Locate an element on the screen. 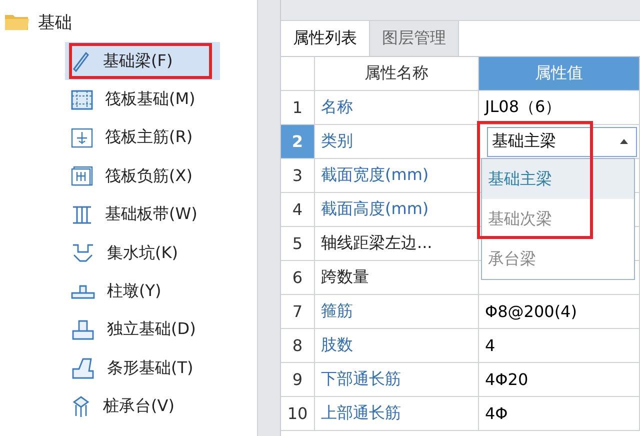  pit-icon is located at coordinates (83, 253).